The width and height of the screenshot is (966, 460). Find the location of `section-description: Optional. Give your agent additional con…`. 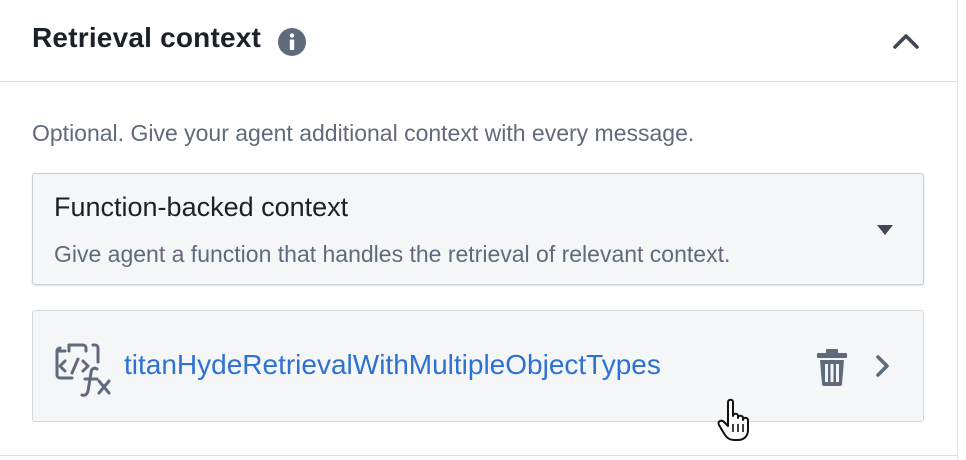

section-description: Optional. Give your agent additional con… is located at coordinates (363, 133).